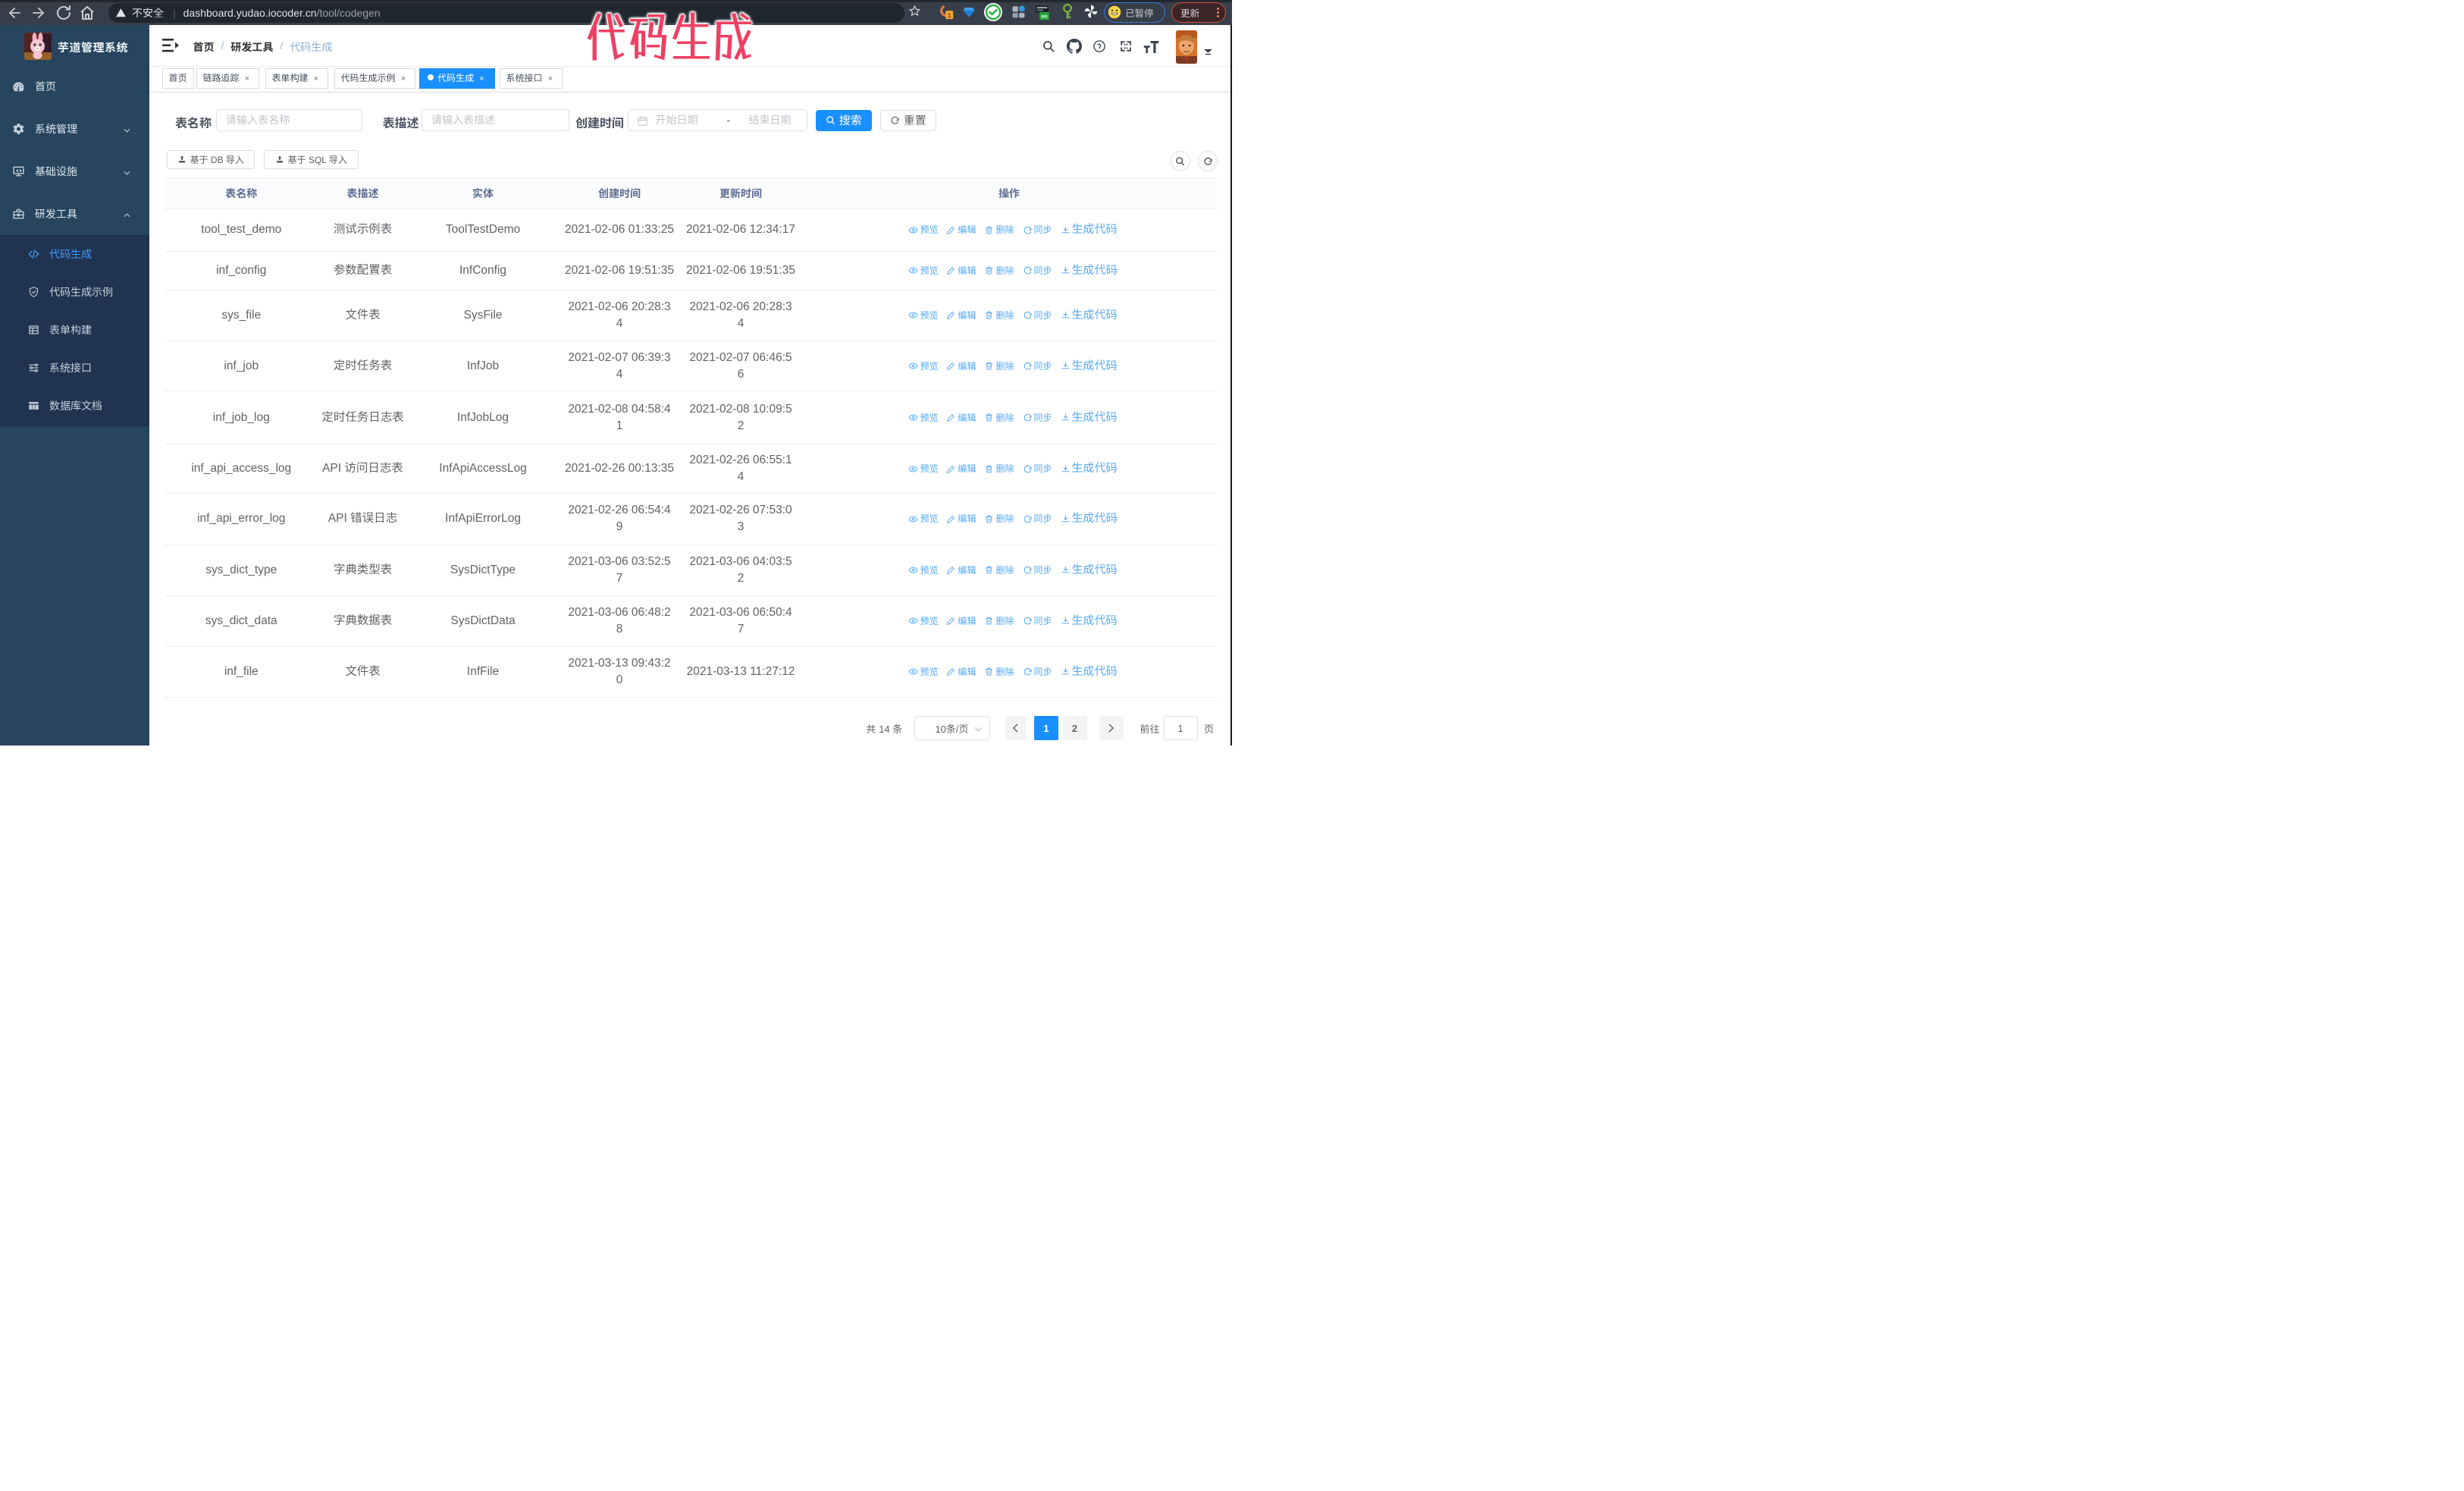 The image size is (2464, 1491). I want to click on svg-text: on, so click(1044, 17).